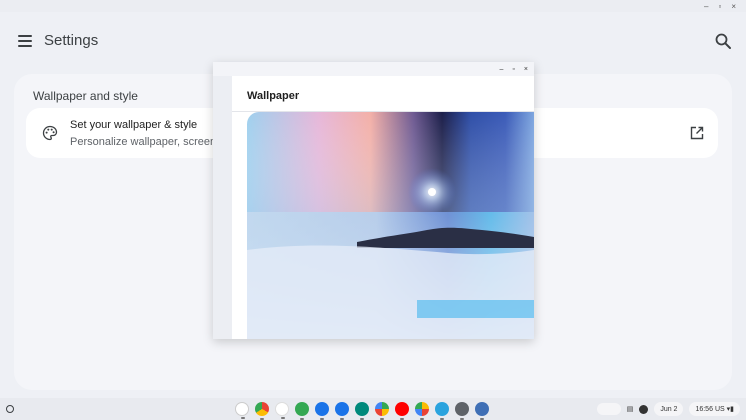  Describe the element at coordinates (147, 142) in the screenshot. I see `row-subtitle: Personalize wallpaper, screen s` at that location.